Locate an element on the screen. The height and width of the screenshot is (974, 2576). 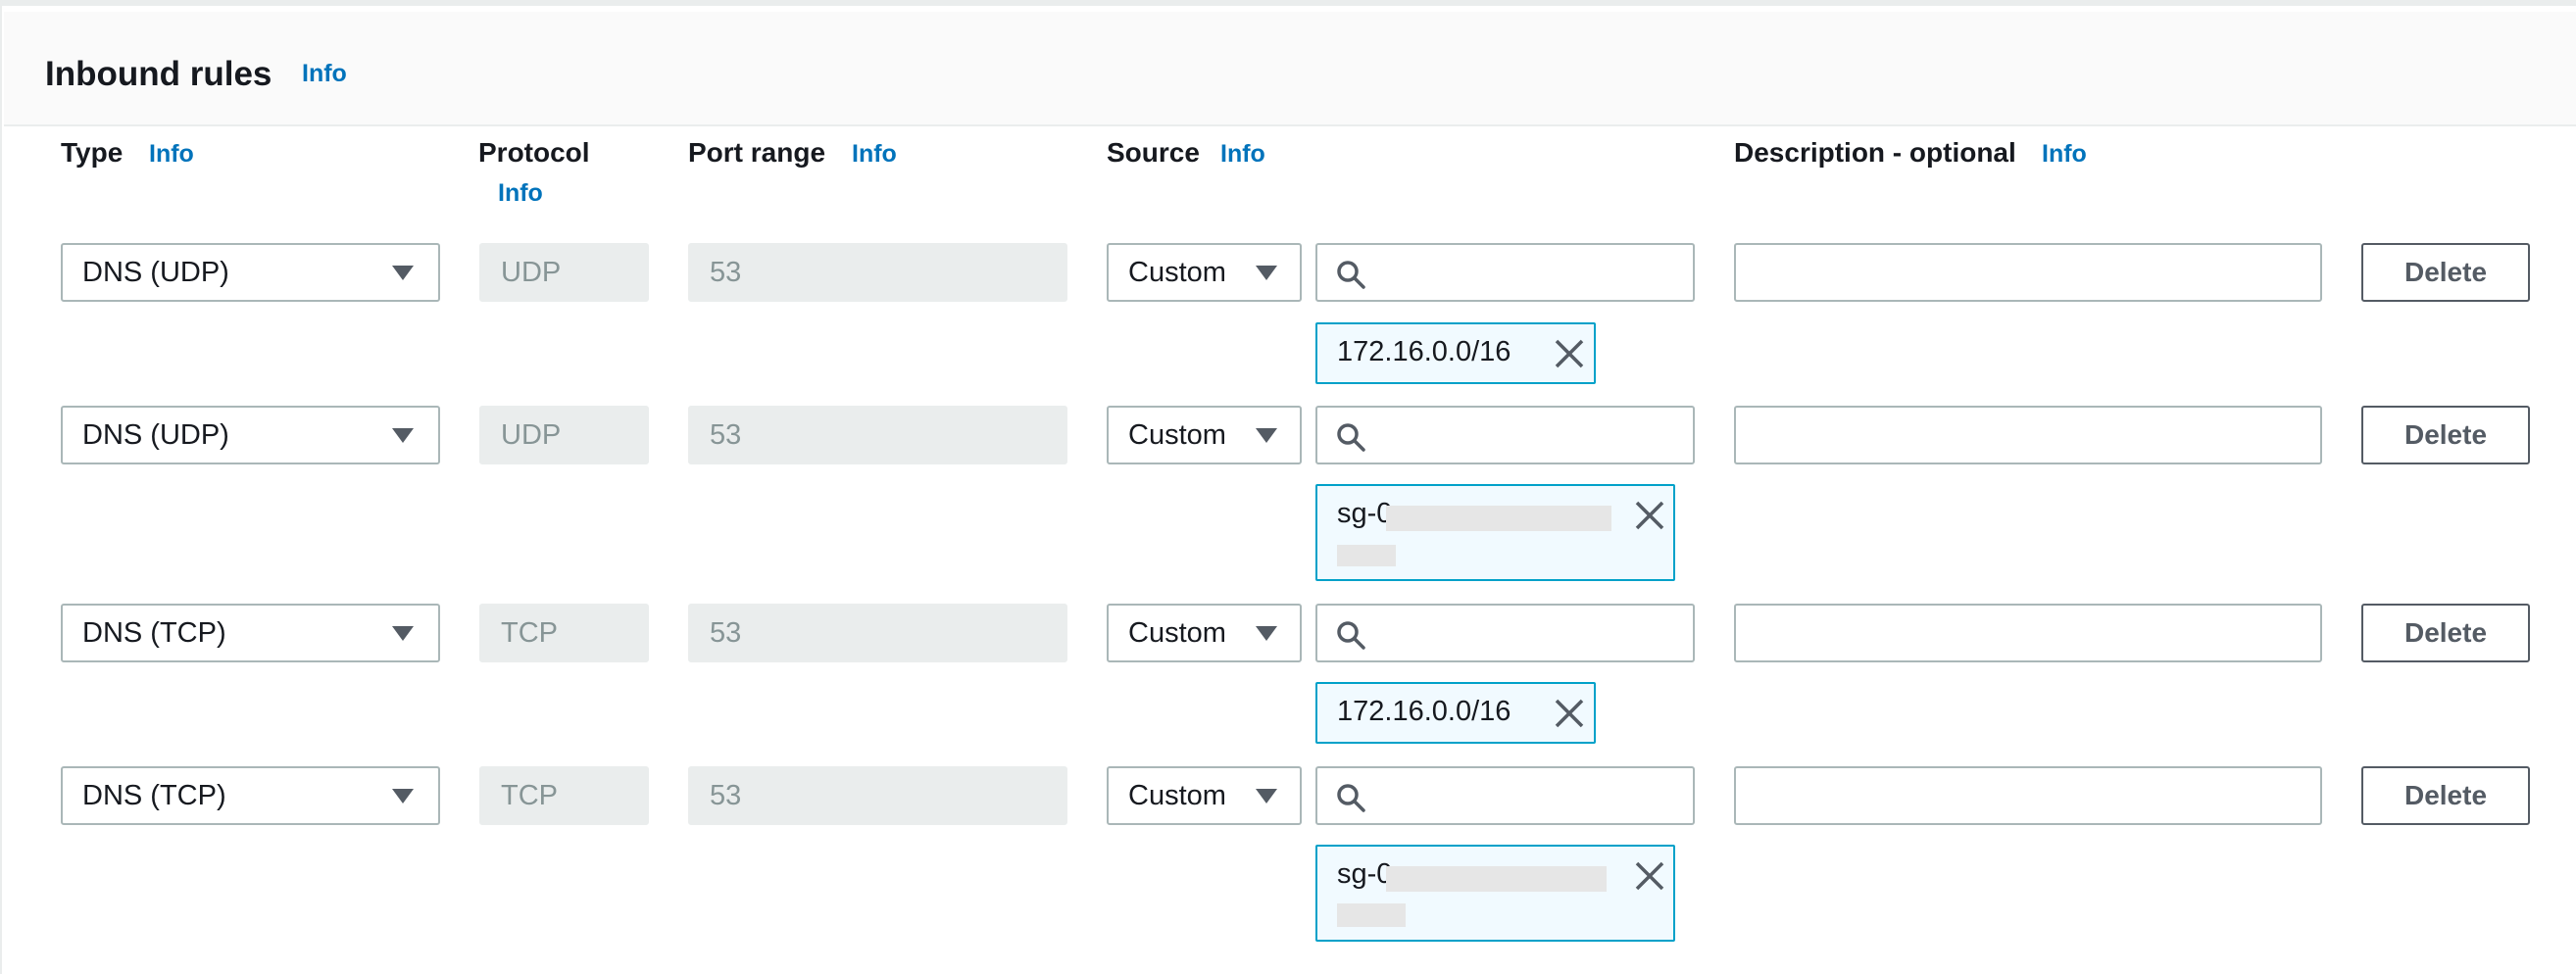
title-info-link: Info is located at coordinates (324, 74).